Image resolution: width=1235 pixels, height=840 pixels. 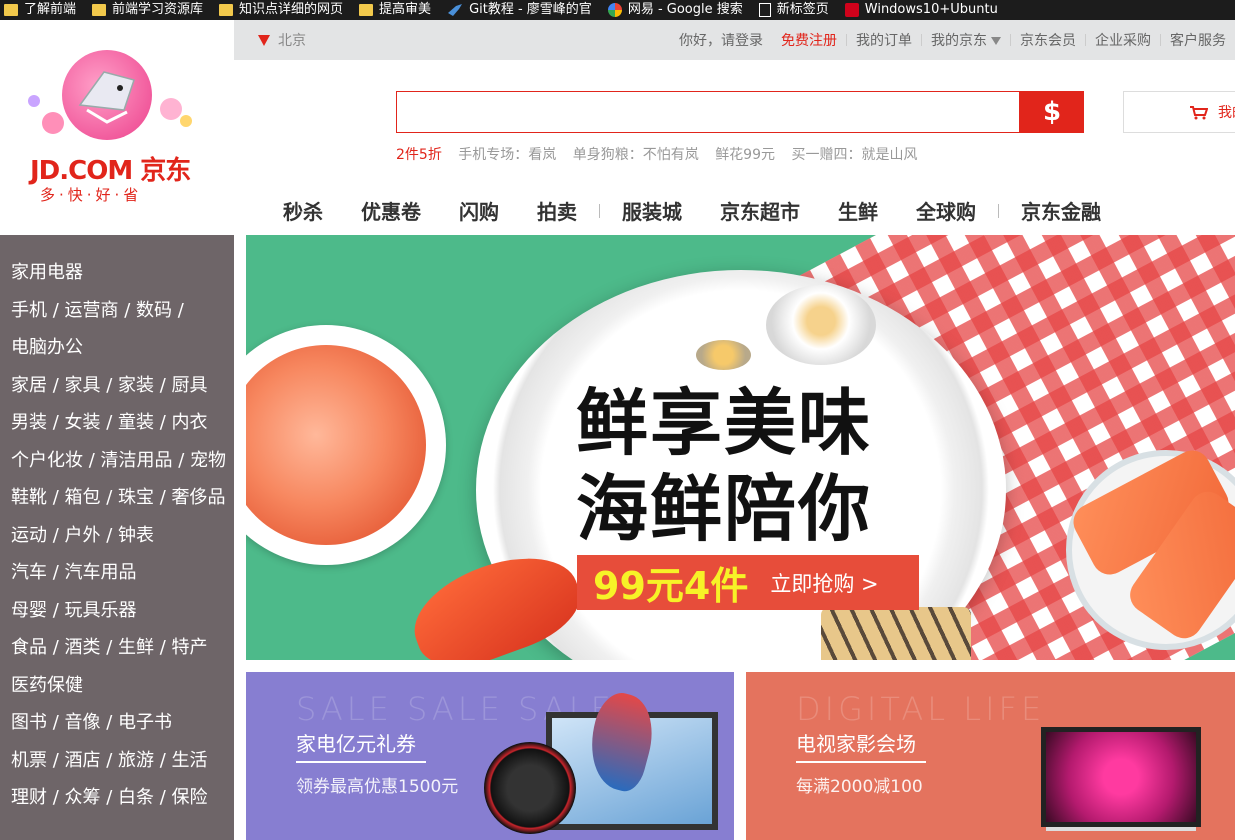 What do you see at coordinates (117, 648) in the screenshot?
I see `category-item: 食品 / 酒类 / 生鲜 / 特产` at bounding box center [117, 648].